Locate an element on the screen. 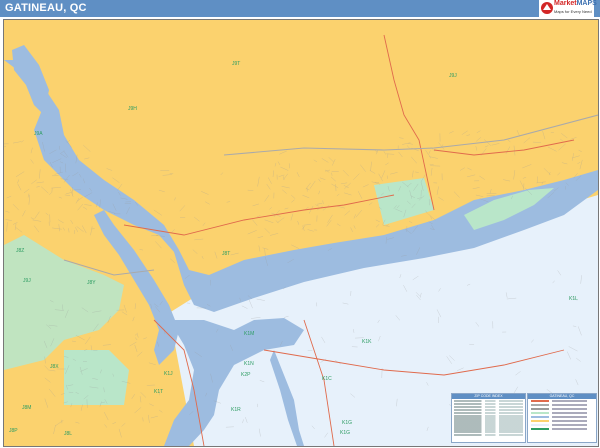 The image size is (600, 448). postal-code-label: K1R is located at coordinates (236, 410).